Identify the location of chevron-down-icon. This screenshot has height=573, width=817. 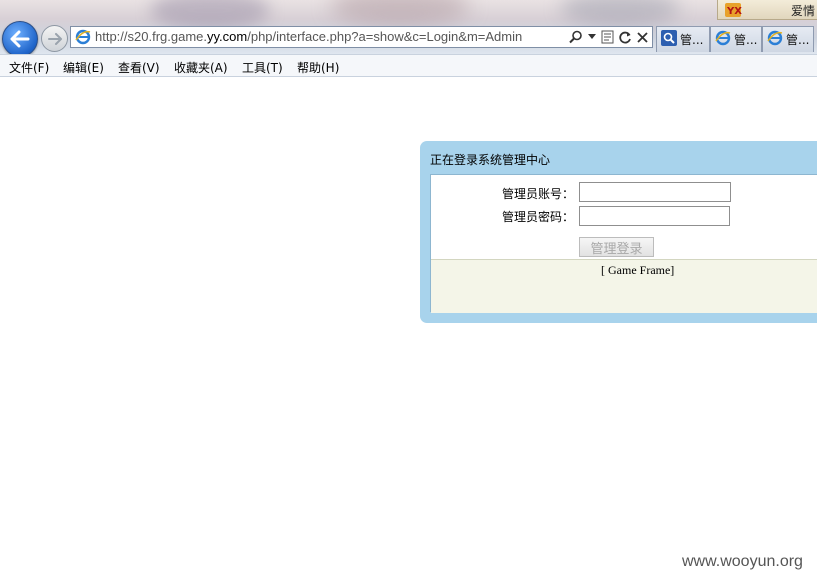
(592, 37).